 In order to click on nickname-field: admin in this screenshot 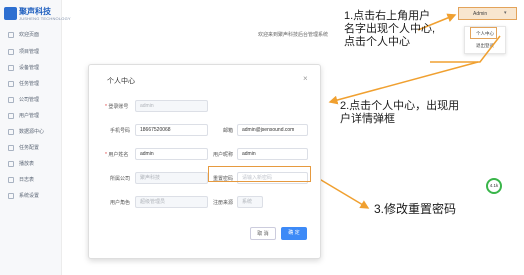, I will do `click(272, 154)`.